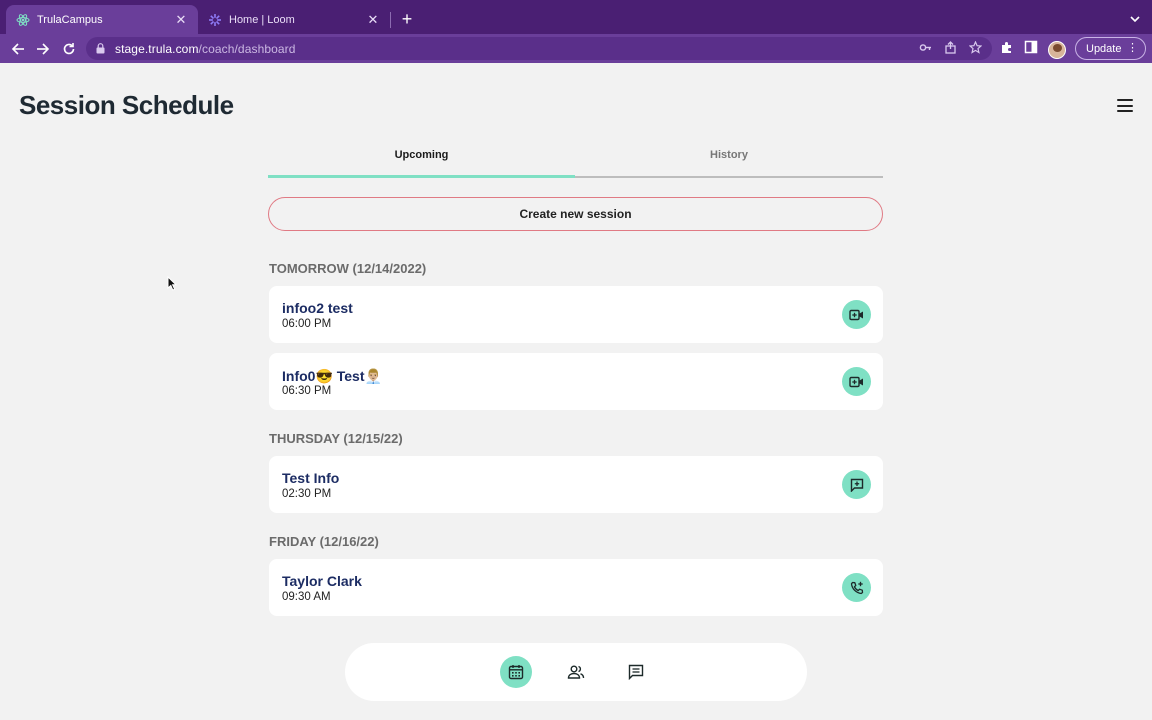 The image size is (1152, 720). I want to click on hamburger-menu-icon, so click(1125, 105).